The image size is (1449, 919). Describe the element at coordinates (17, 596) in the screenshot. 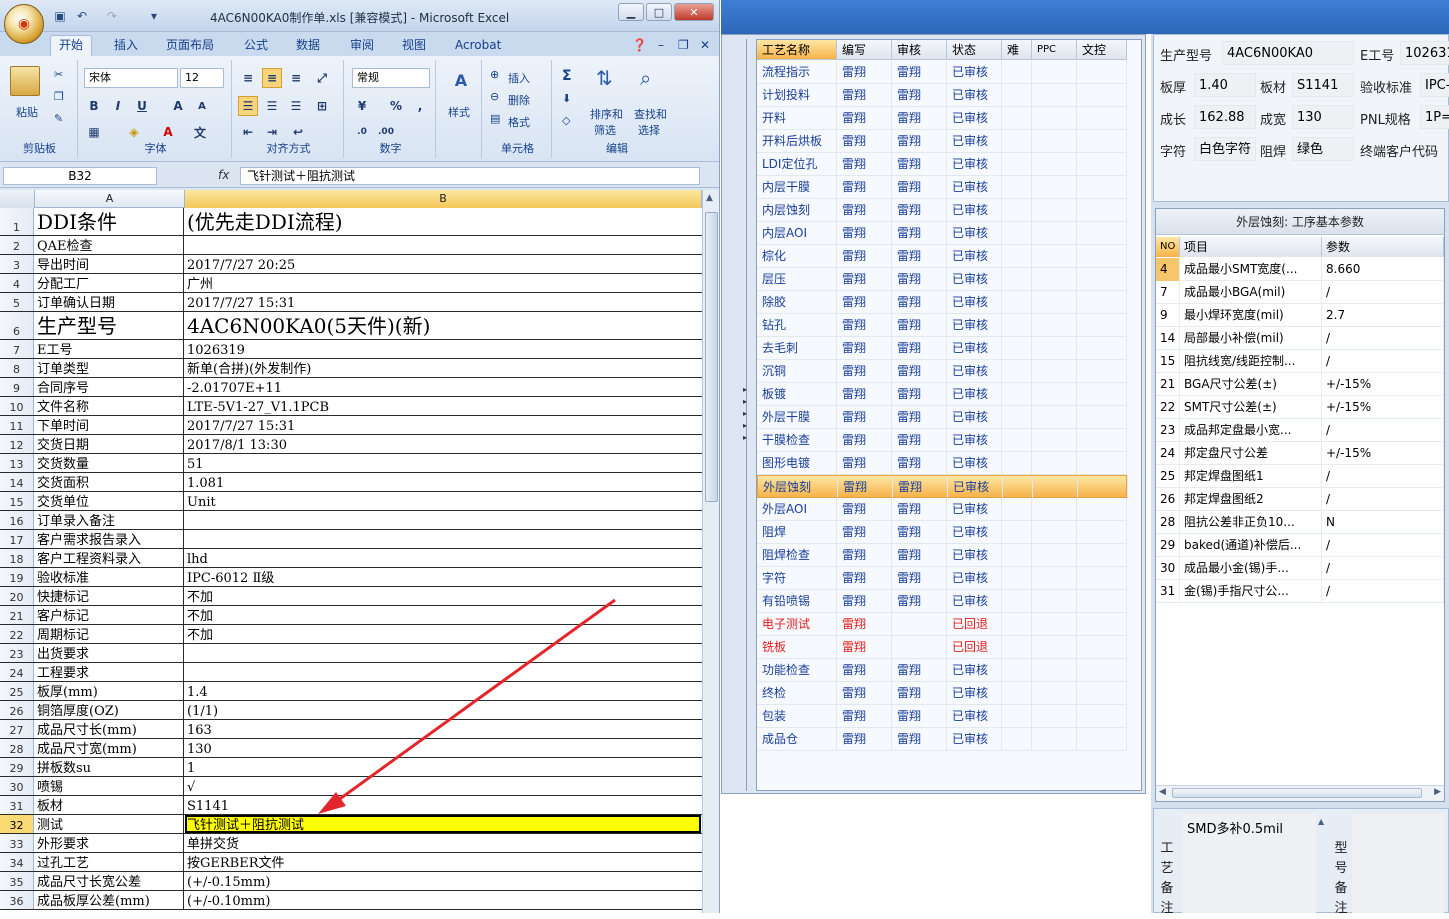

I see `row-header: 20` at that location.